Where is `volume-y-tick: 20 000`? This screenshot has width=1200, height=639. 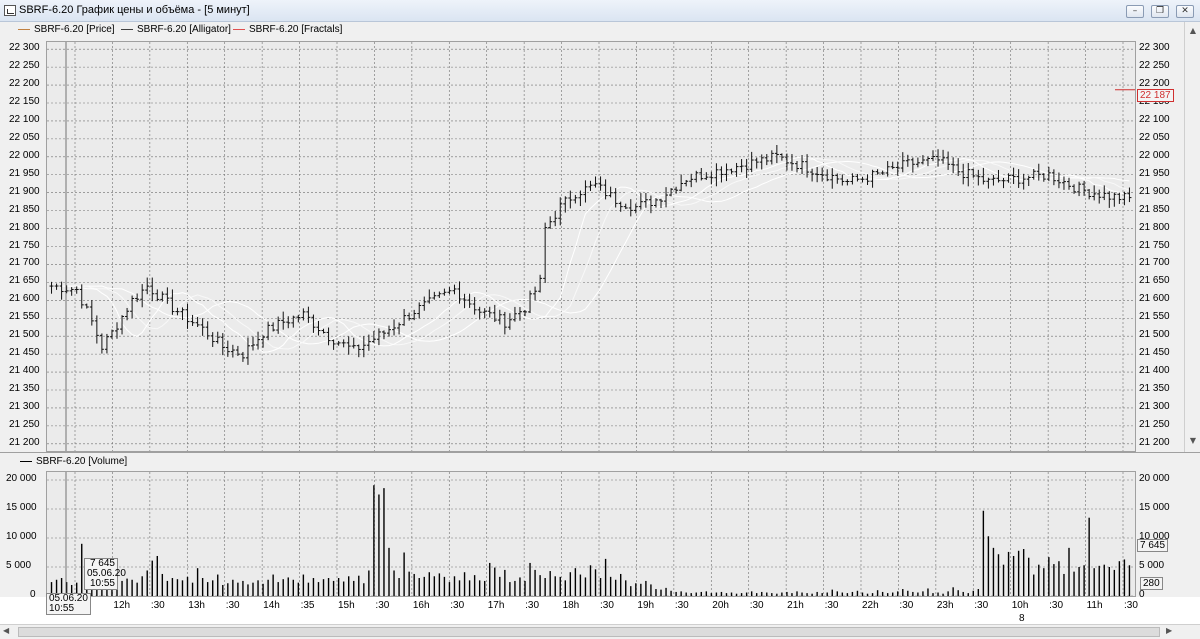 volume-y-tick: 20 000 is located at coordinates (21, 478).